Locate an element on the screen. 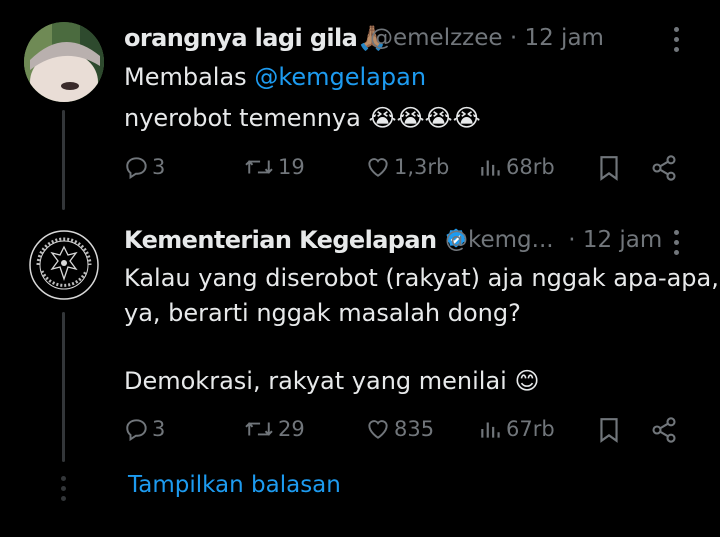 The image size is (720, 537). tweet-text-line: ya, berarti nggak masalah dong? is located at coordinates (322, 313).